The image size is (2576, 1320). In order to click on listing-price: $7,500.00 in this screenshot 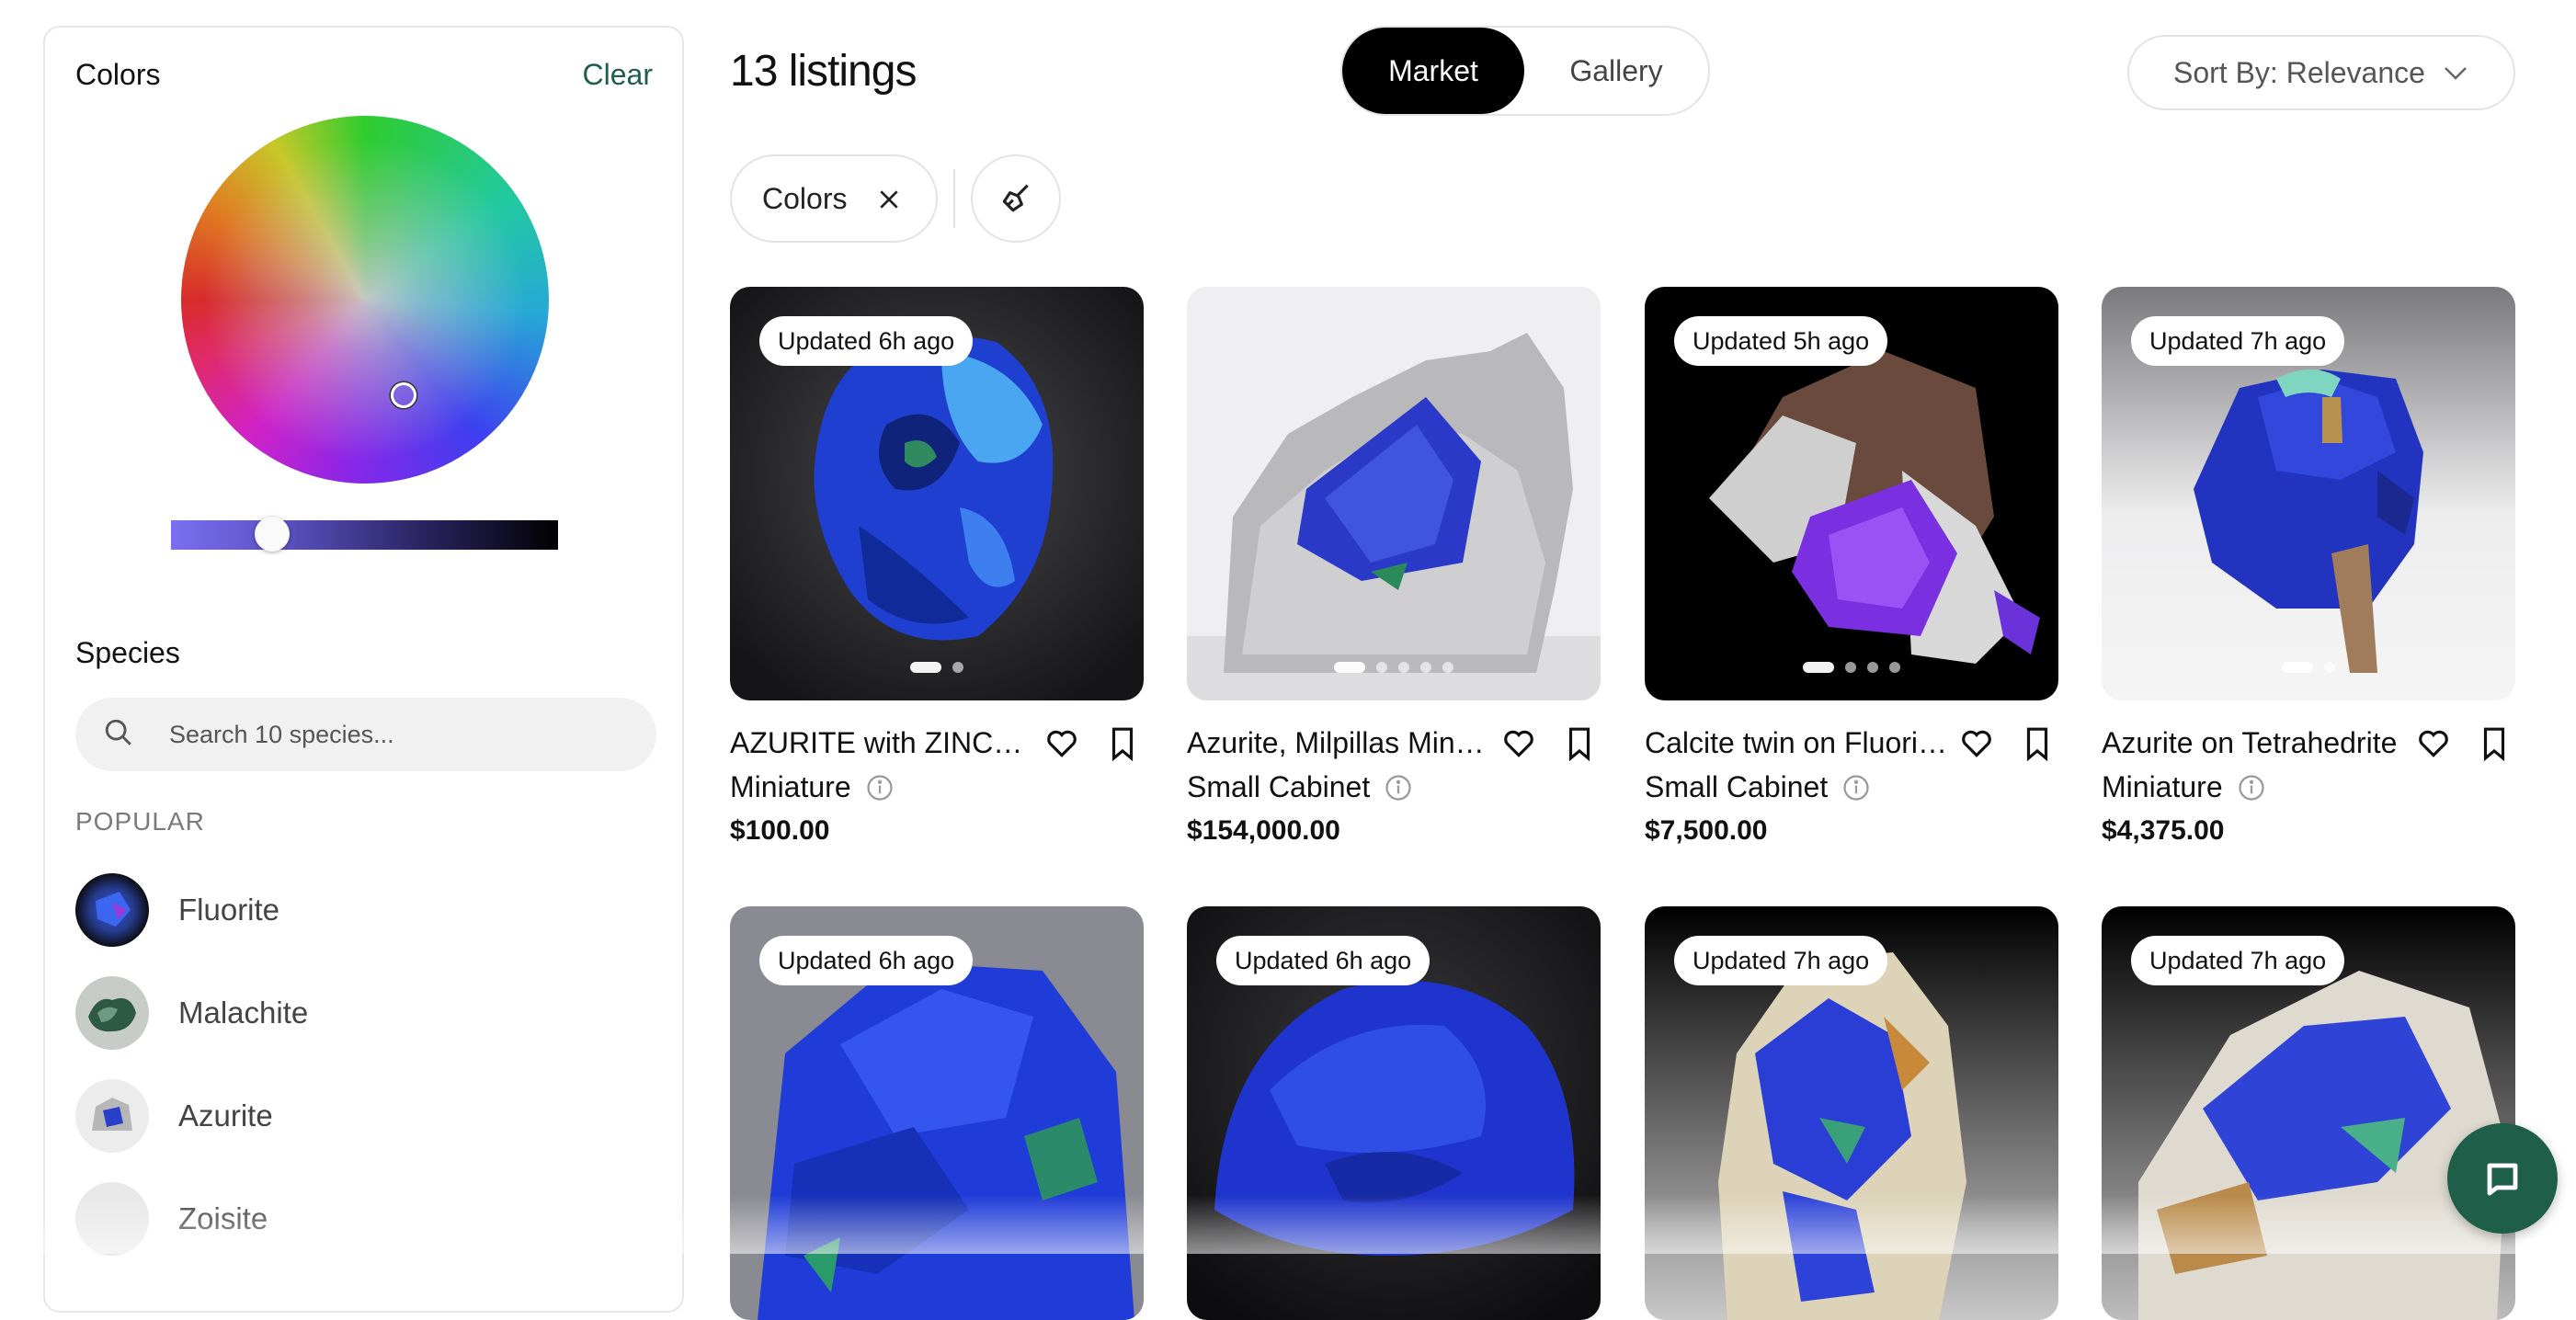, I will do `click(1706, 830)`.